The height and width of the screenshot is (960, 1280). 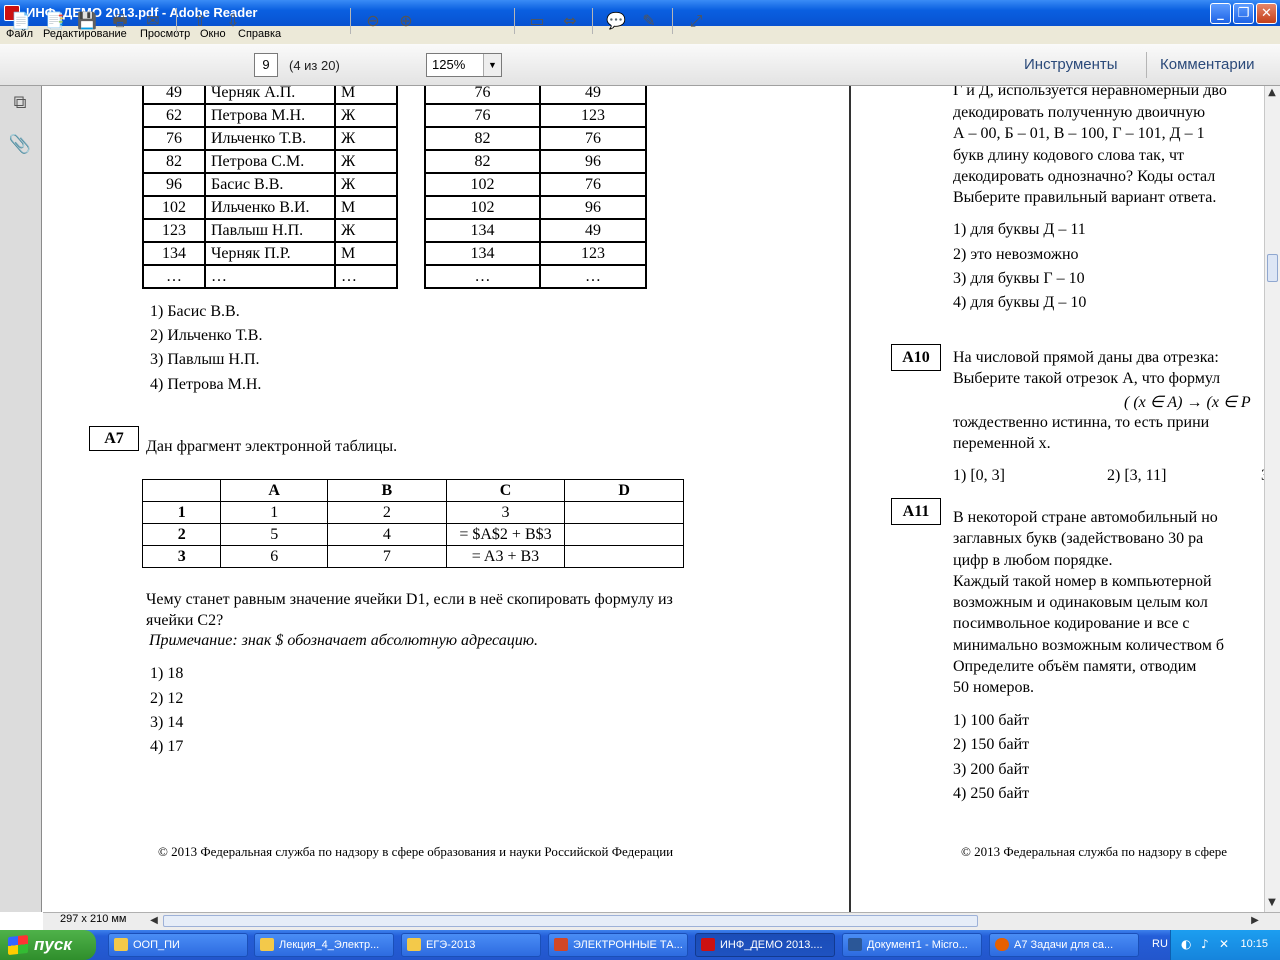 I want to click on scroll-right-icon: ▶, so click(x=1255, y=921).